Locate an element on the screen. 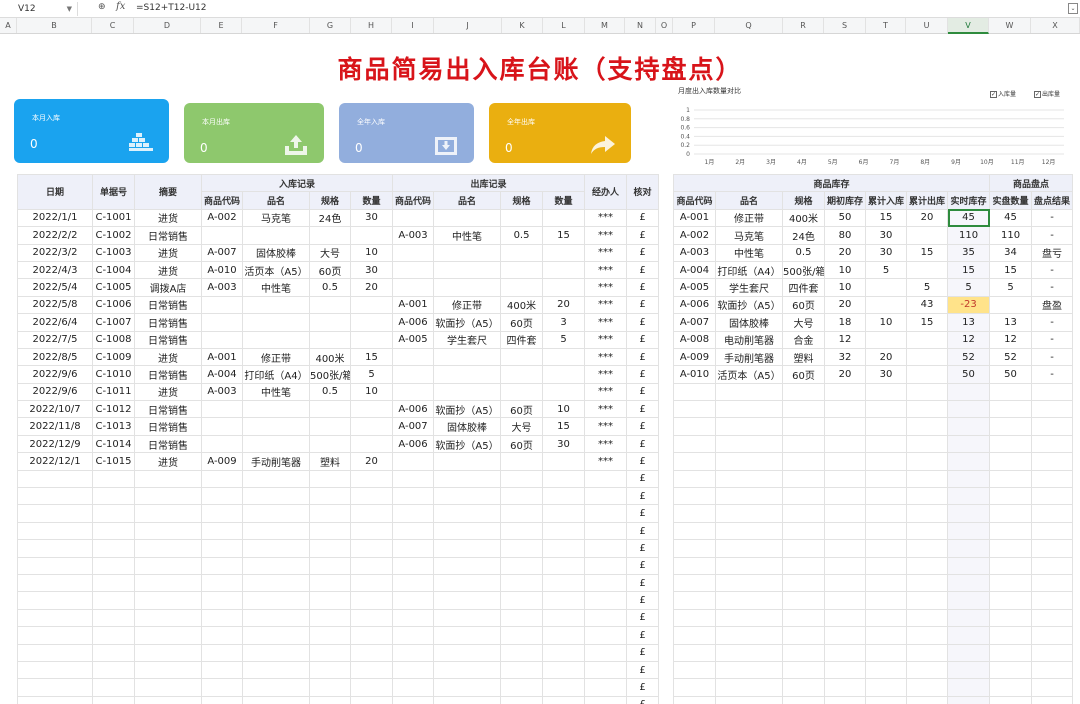 The width and height of the screenshot is (1080, 704). header-summary: 摘要 is located at coordinates (168, 192).